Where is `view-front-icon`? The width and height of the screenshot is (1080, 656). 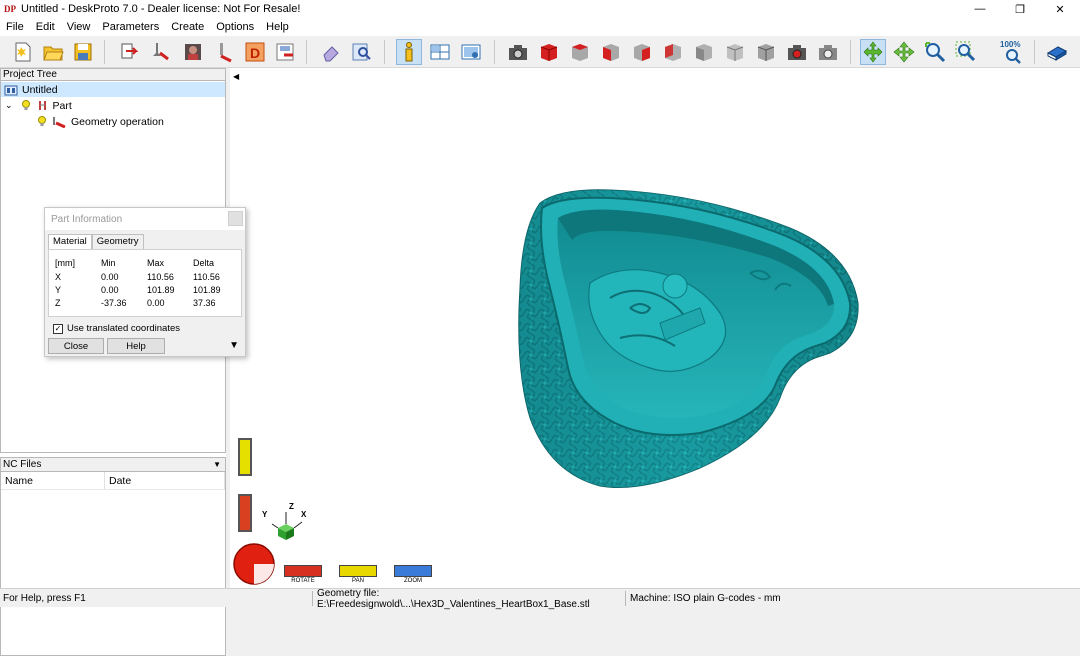
view-front-icon is located at coordinates (611, 52).